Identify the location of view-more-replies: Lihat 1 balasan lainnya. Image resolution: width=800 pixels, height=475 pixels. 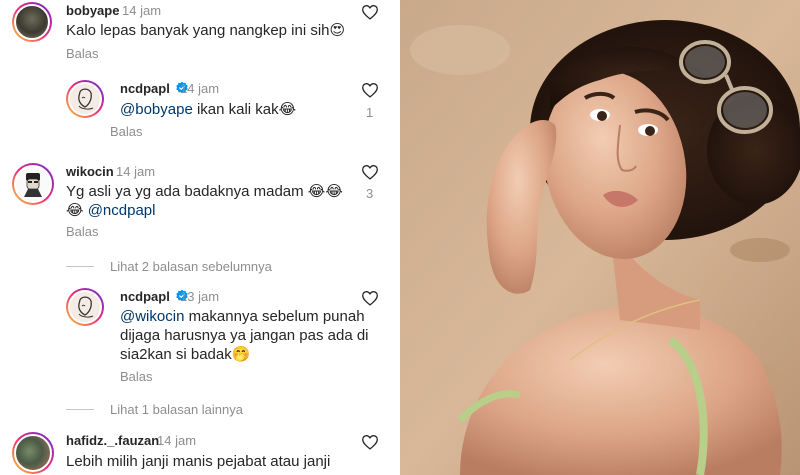
(154, 409).